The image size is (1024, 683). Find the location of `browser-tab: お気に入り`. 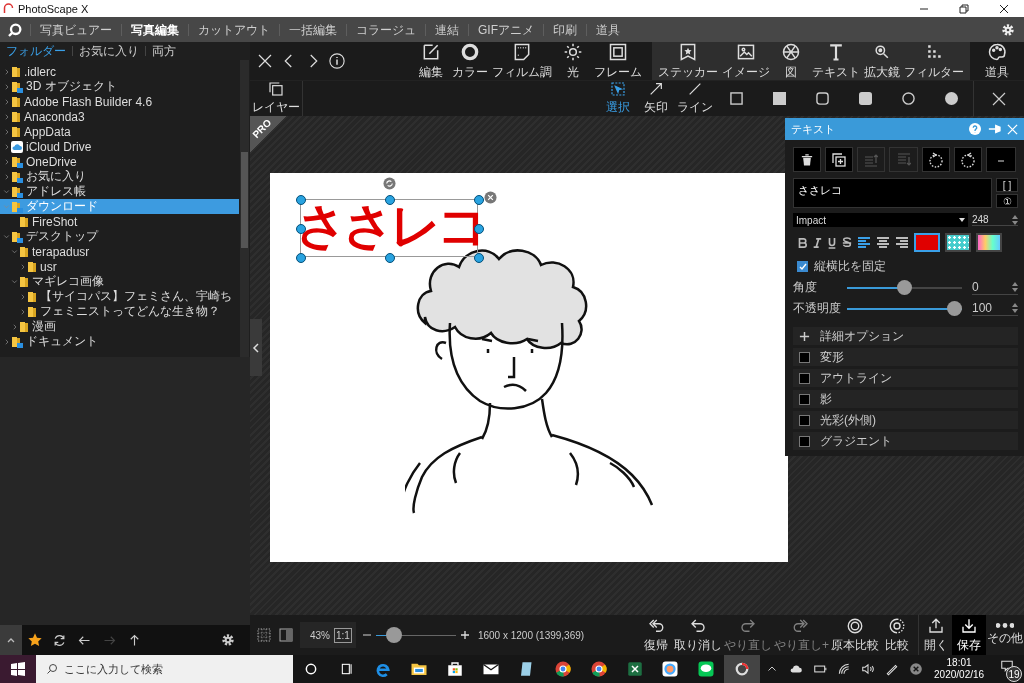

browser-tab: お気に入り is located at coordinates (108, 51).